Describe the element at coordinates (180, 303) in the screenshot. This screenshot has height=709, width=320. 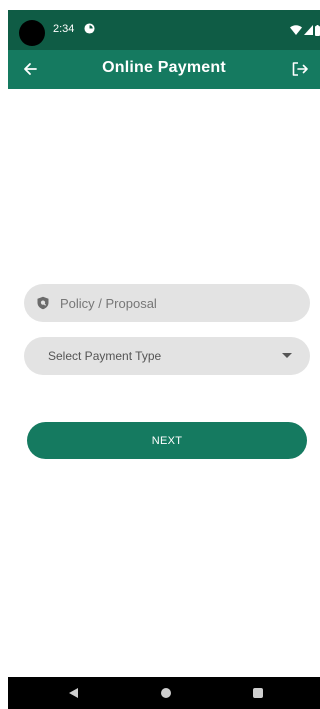
I see `policy-proposal-input` at that location.